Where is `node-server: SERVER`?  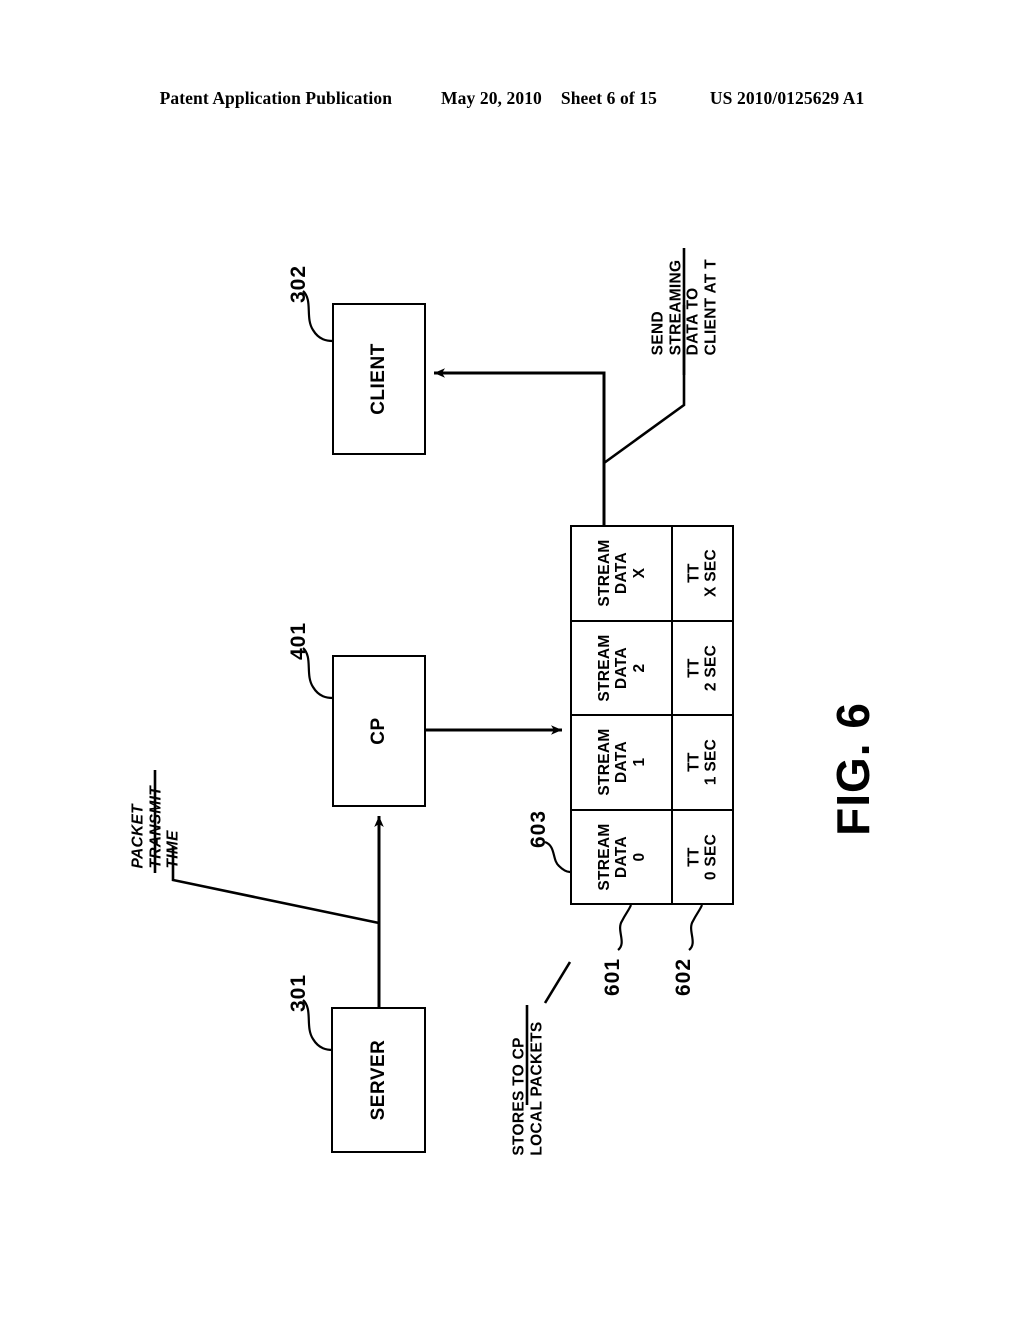
node-server: SERVER is located at coordinates (378, 1080).